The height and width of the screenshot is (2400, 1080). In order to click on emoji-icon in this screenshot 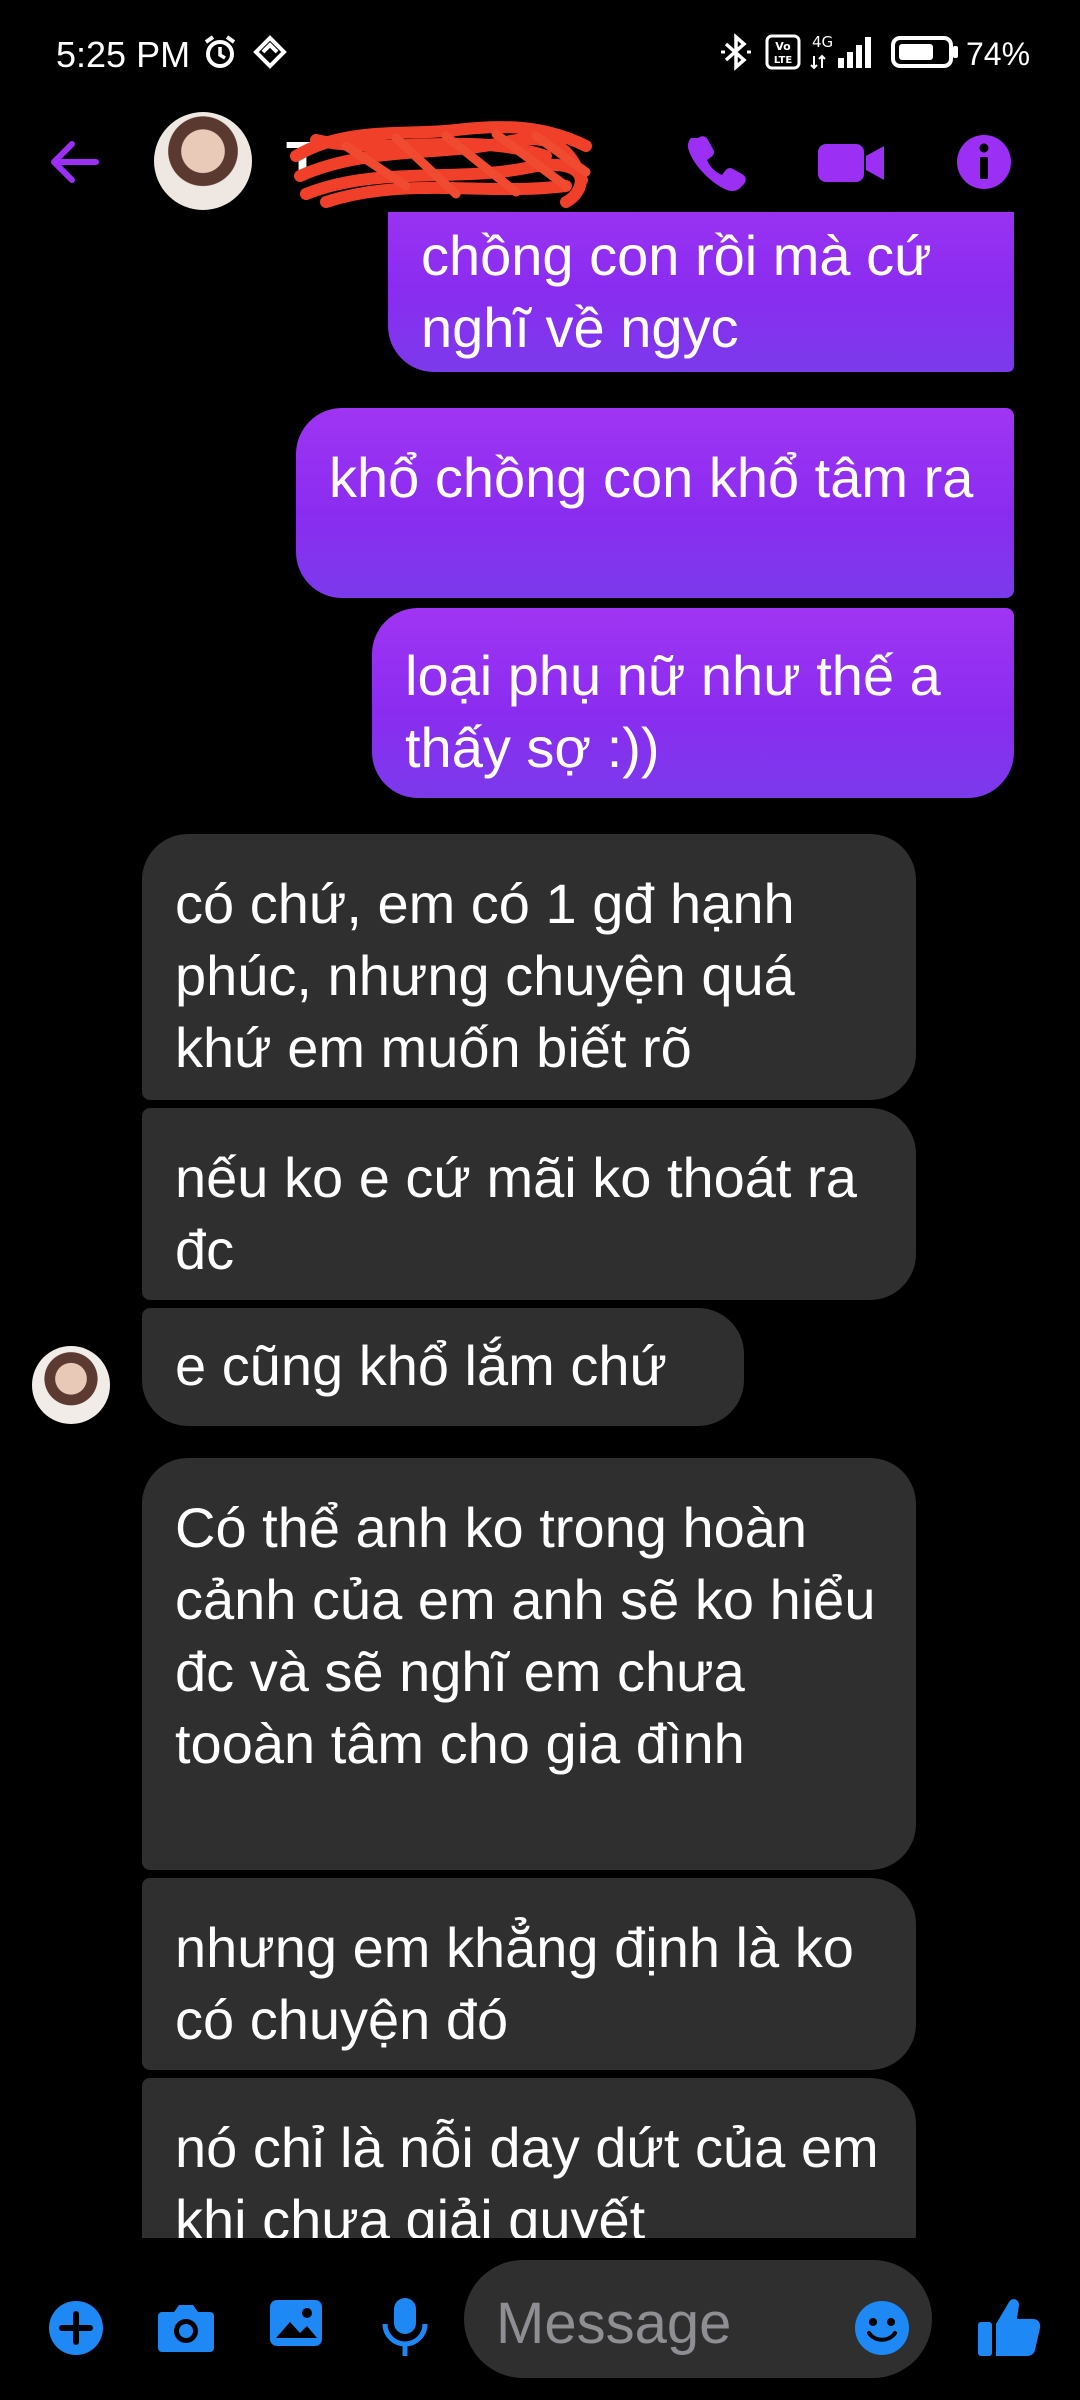, I will do `click(882, 2328)`.